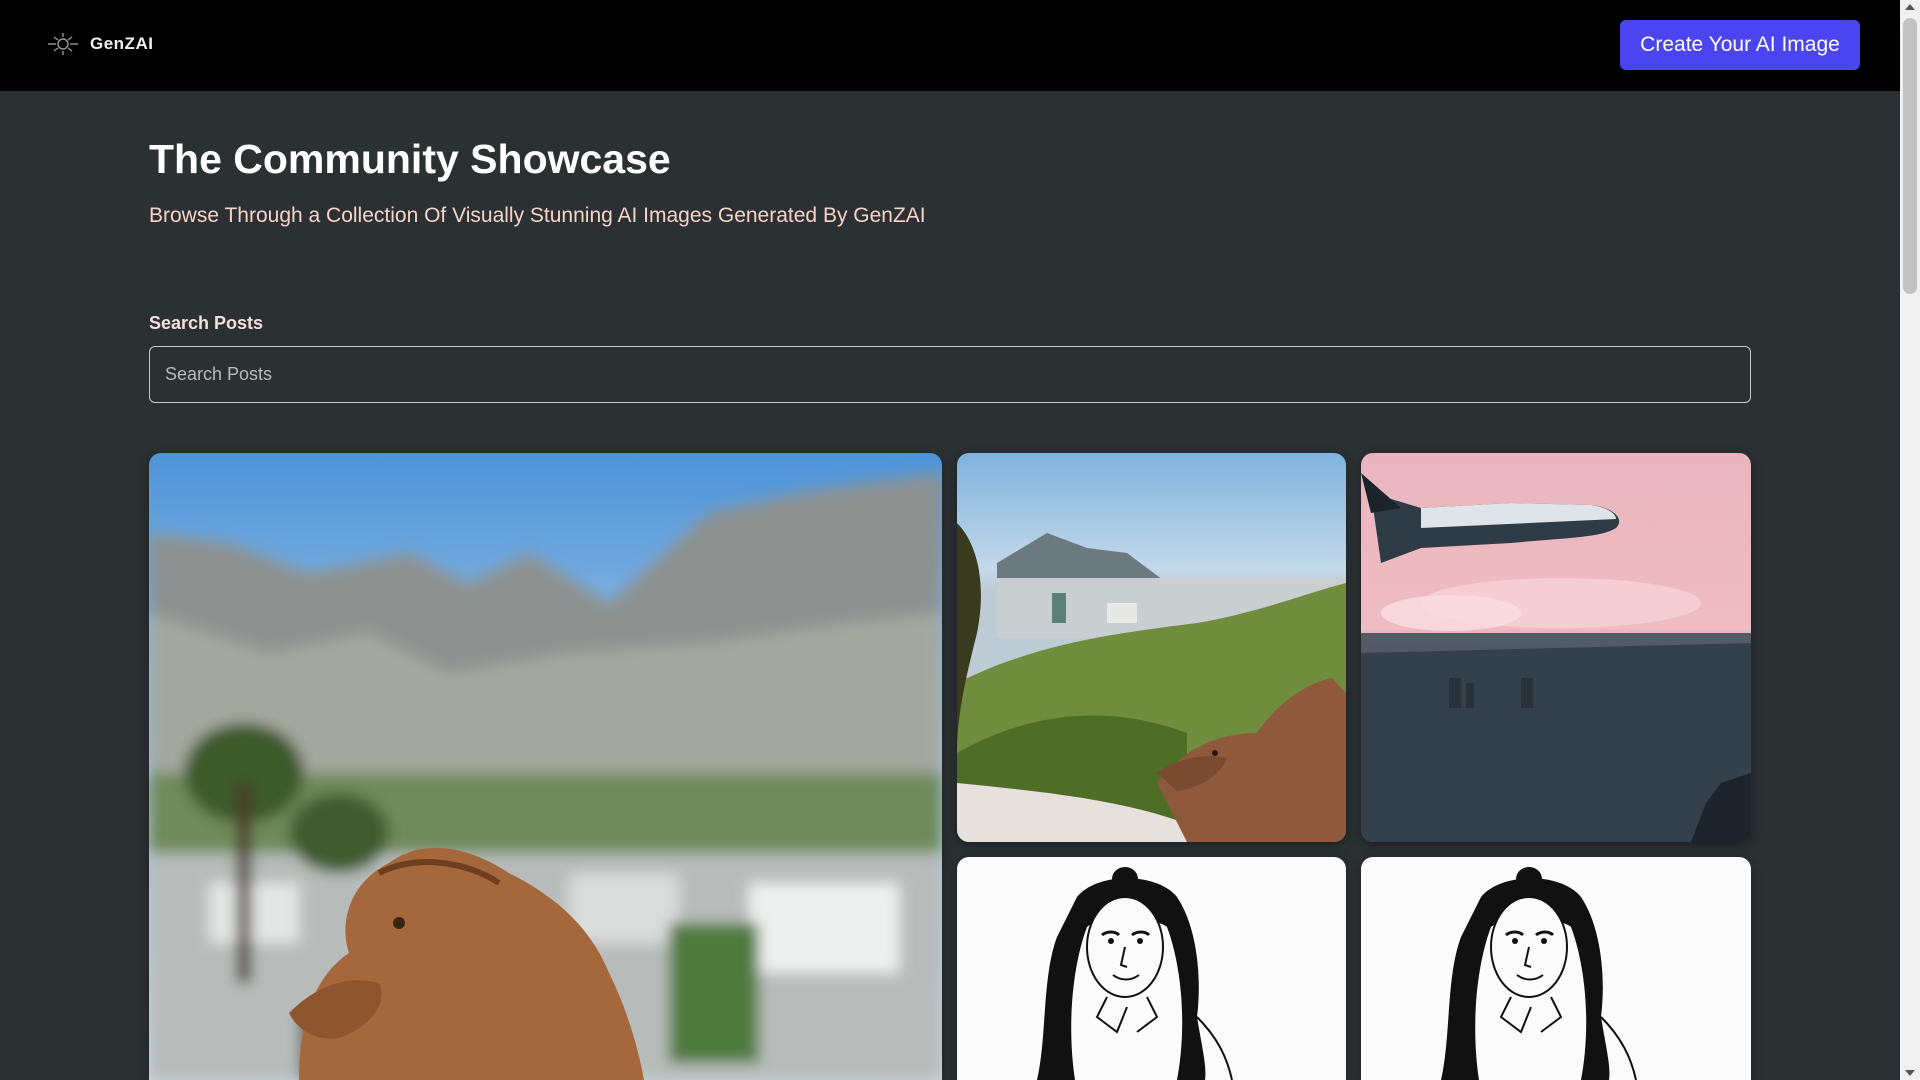 This screenshot has height=1080, width=1920. I want to click on search-label: Search Posts, so click(206, 323).